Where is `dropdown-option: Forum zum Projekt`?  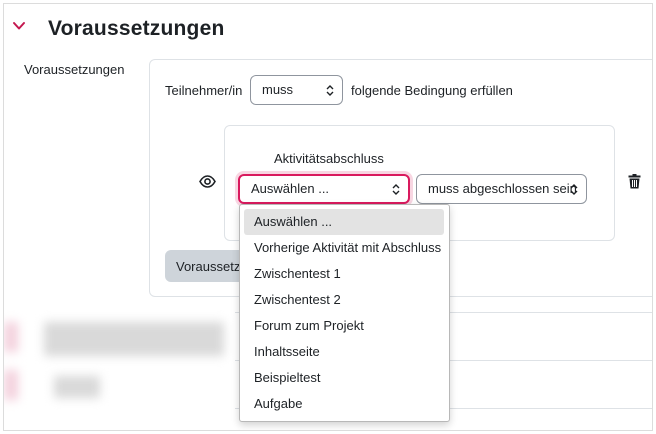
dropdown-option: Forum zum Projekt is located at coordinates (344, 326).